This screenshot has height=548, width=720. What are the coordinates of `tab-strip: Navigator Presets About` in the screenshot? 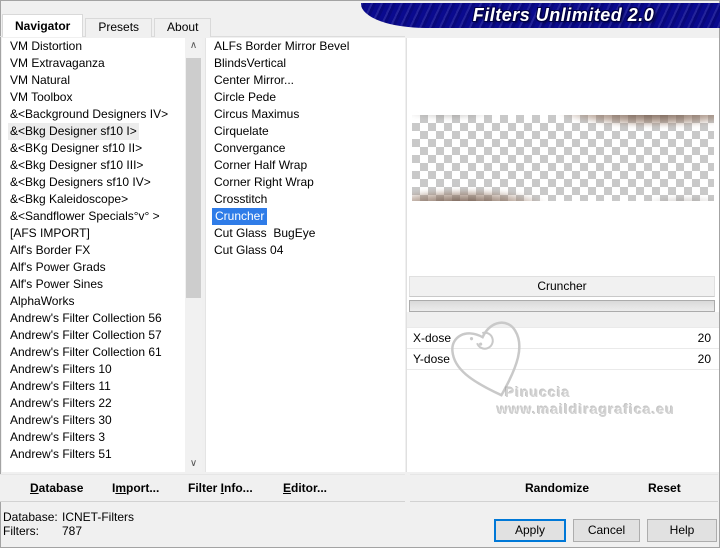 It's located at (107, 25).